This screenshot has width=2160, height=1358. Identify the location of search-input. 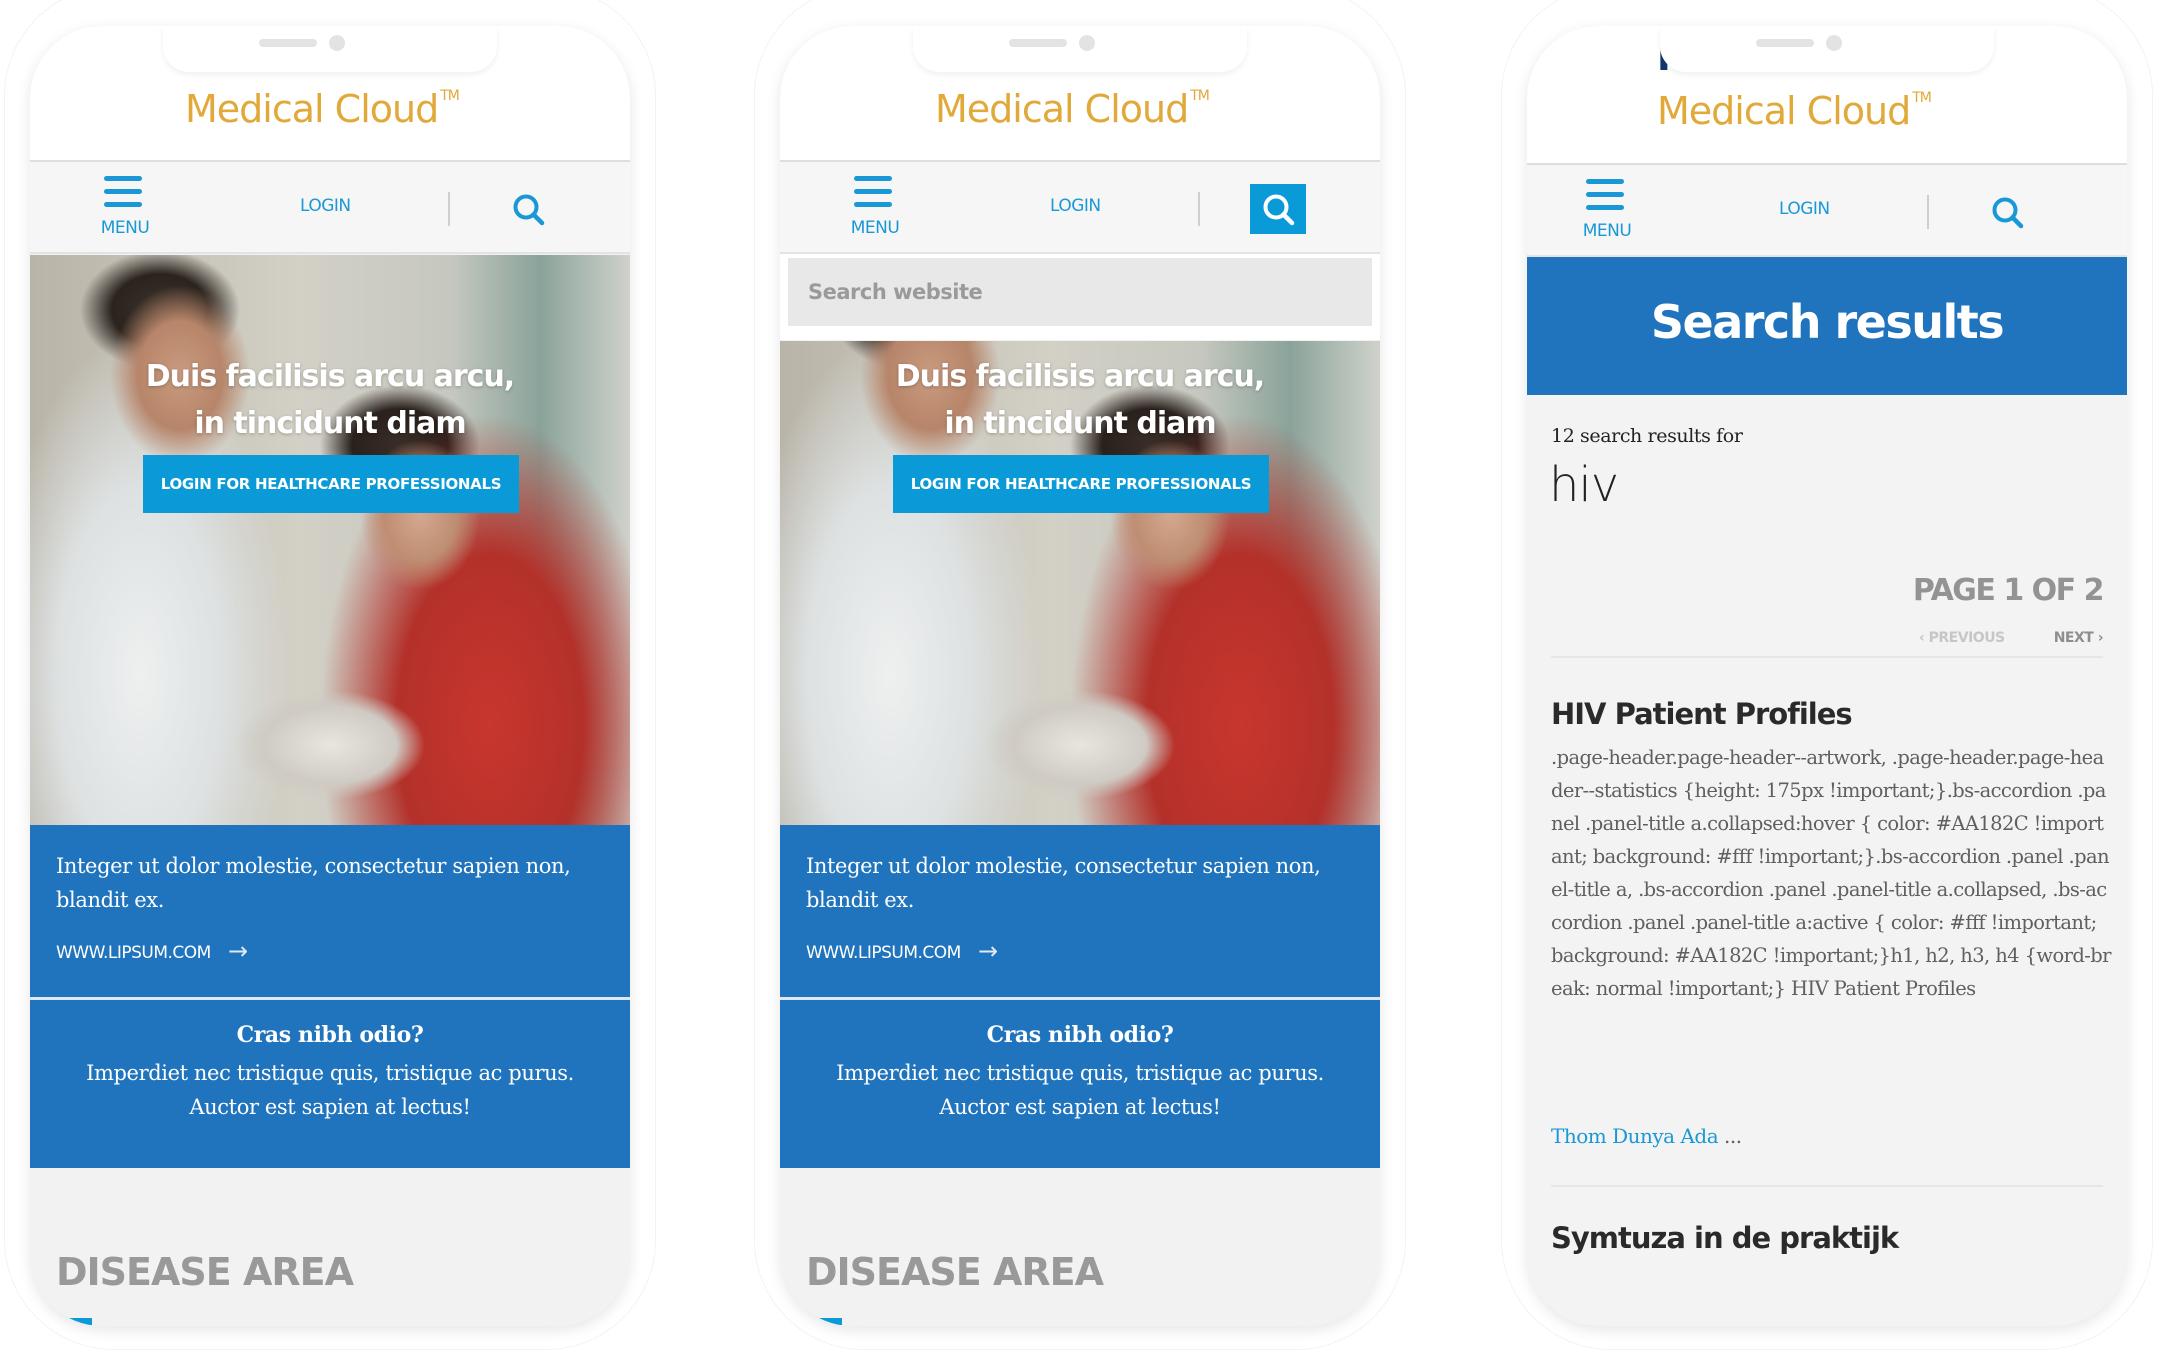
(1080, 292).